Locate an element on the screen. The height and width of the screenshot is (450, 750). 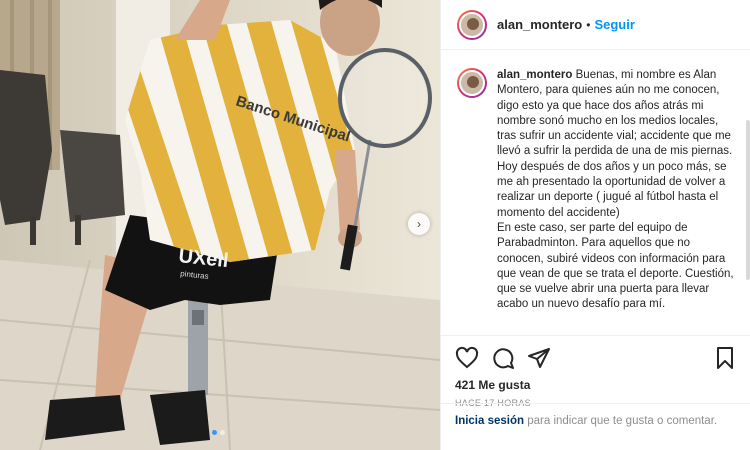
chevron-right-icon: › is located at coordinates (419, 224).